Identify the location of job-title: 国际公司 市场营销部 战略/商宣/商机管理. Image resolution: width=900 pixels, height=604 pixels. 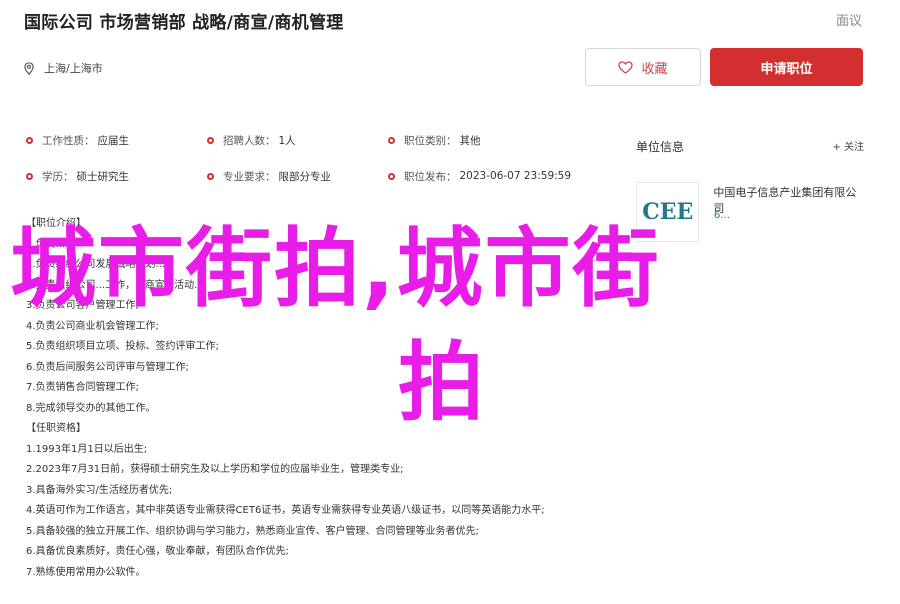
(184, 23).